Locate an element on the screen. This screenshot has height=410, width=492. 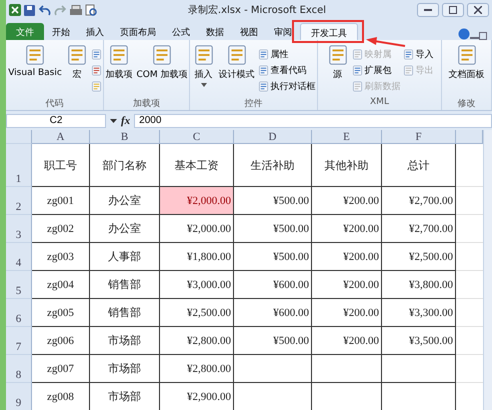
minimize-button is located at coordinates (428, 10).